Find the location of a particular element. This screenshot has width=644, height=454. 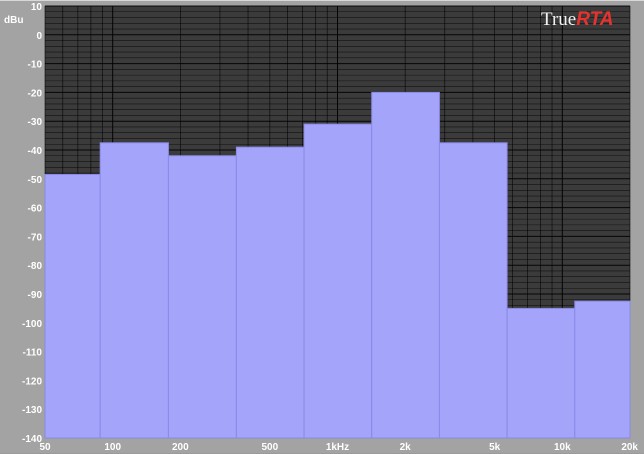

y-tick-label: -30 is located at coordinates (35, 122).